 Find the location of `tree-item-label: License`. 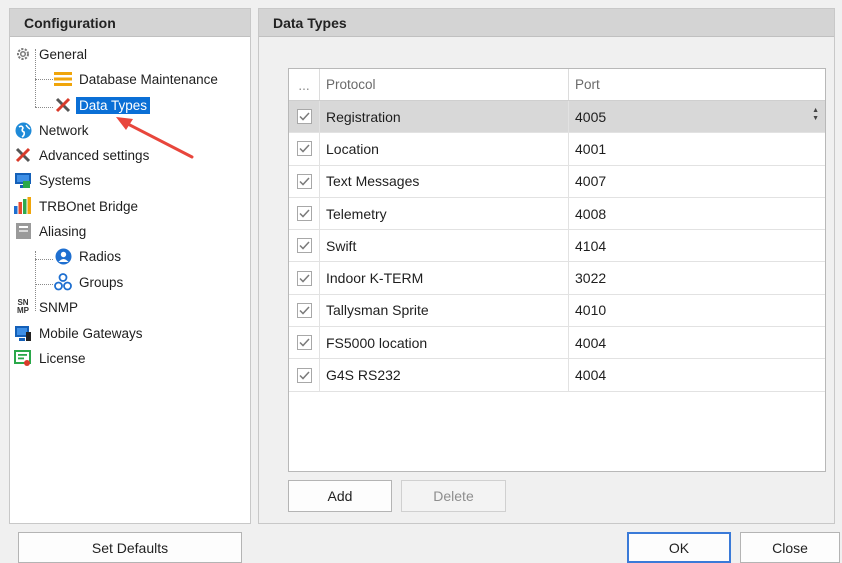

tree-item-label: License is located at coordinates (62, 358).